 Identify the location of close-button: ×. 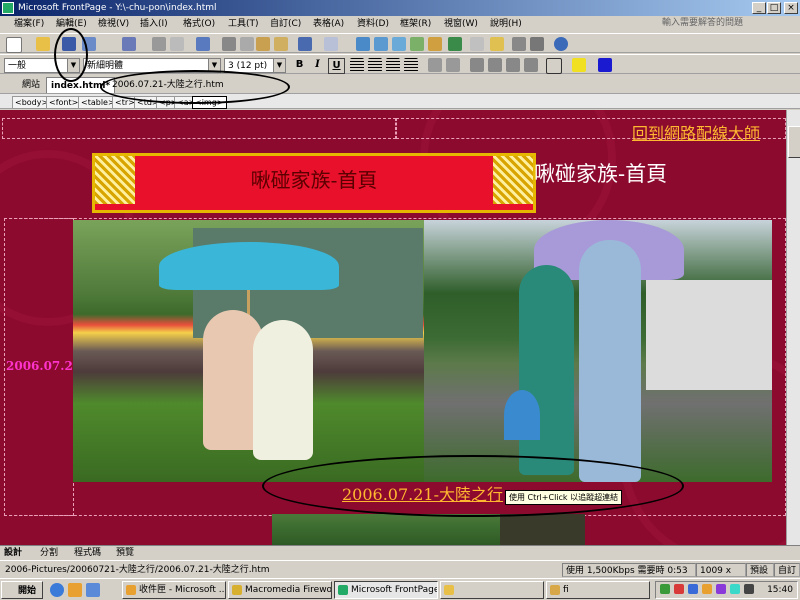
(791, 8).